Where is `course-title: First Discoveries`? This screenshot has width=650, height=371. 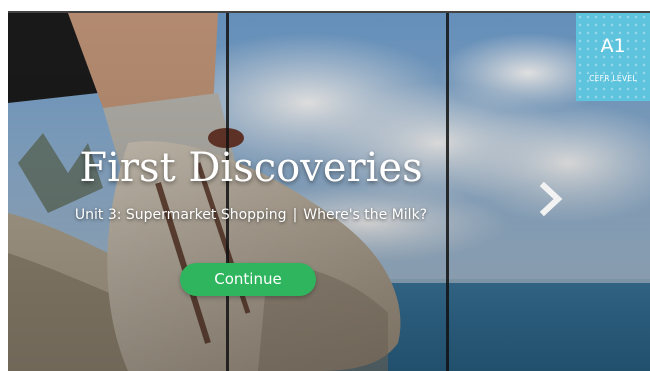 course-title: First Discoveries is located at coordinates (251, 168).